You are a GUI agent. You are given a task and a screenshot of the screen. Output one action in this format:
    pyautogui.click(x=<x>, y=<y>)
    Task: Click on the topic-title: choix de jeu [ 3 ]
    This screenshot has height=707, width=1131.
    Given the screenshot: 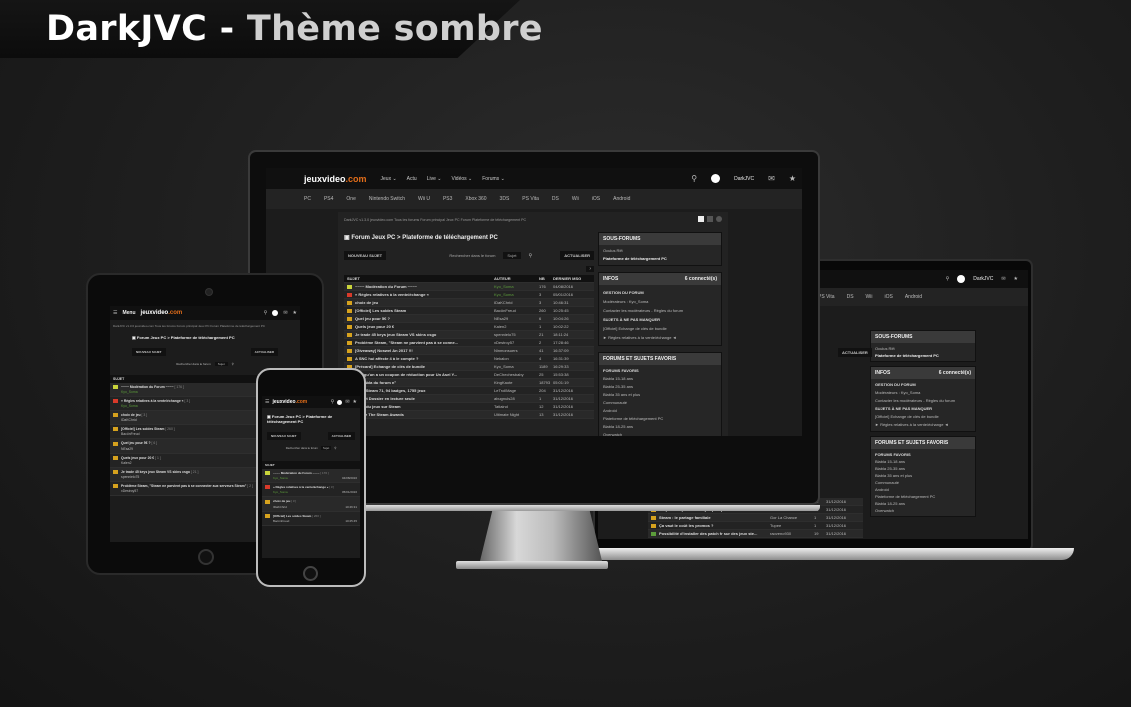 What is the action you would take?
    pyautogui.click(x=311, y=501)
    